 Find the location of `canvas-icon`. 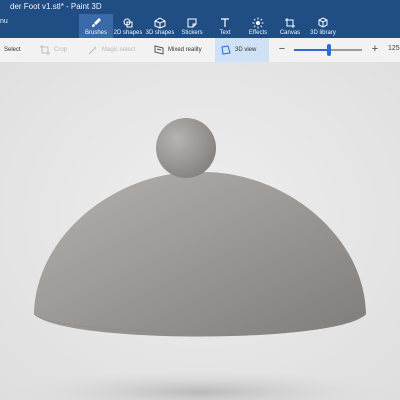

canvas-icon is located at coordinates (290, 22).